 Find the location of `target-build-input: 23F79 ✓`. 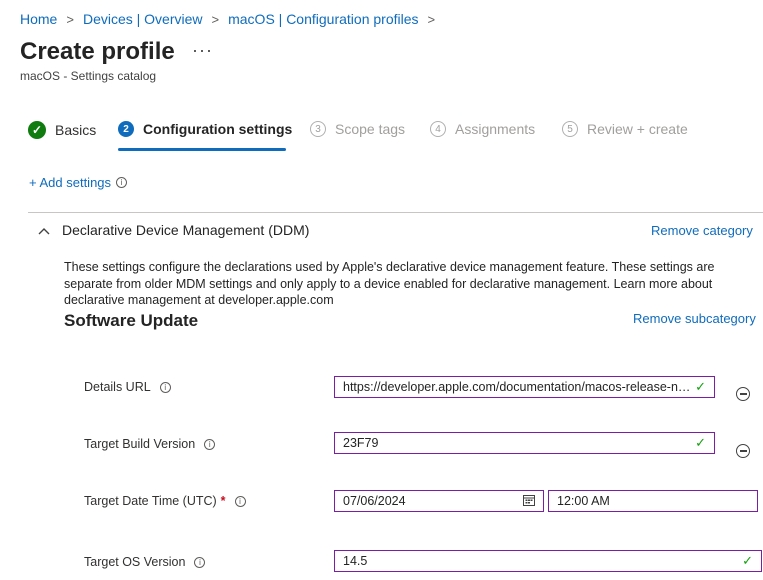

target-build-input: 23F79 ✓ is located at coordinates (524, 443).